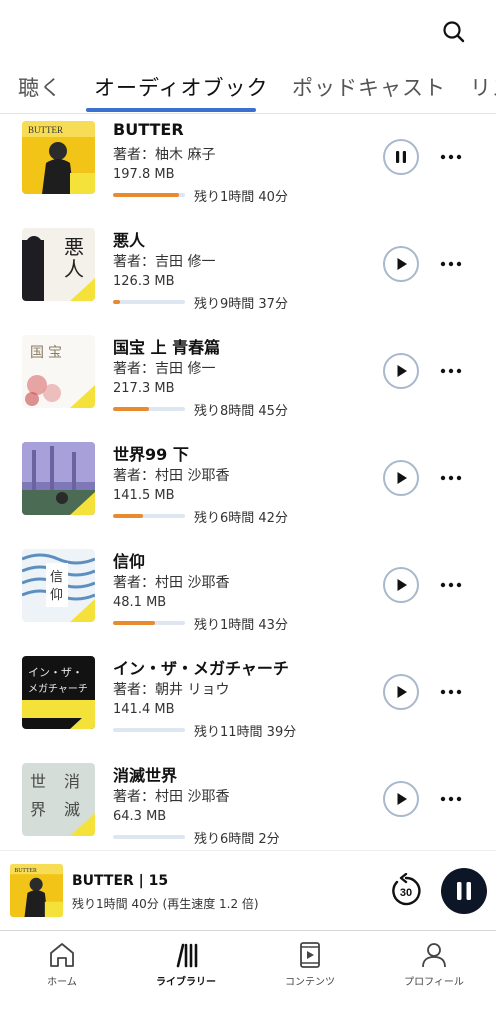  What do you see at coordinates (164, 369) in the screenshot?
I see `book-author: 著者：吉田 修一` at bounding box center [164, 369].